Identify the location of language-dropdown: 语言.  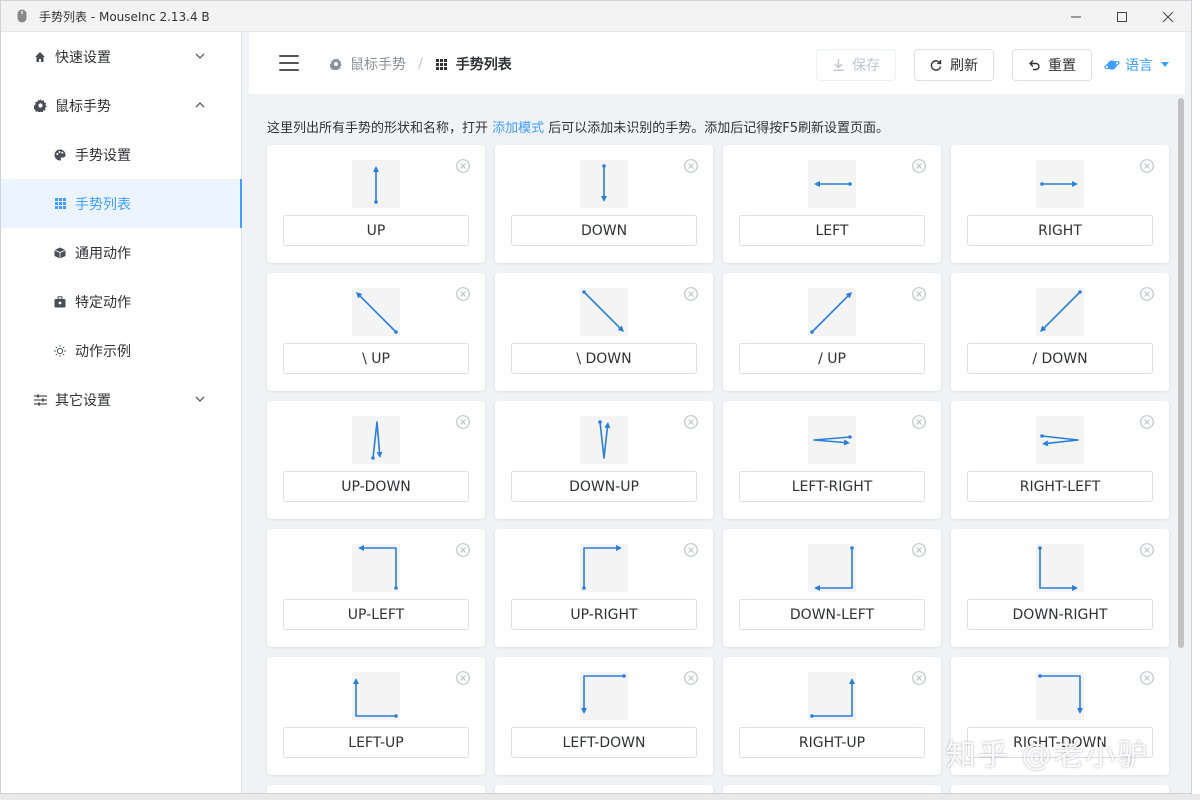
(1136, 65).